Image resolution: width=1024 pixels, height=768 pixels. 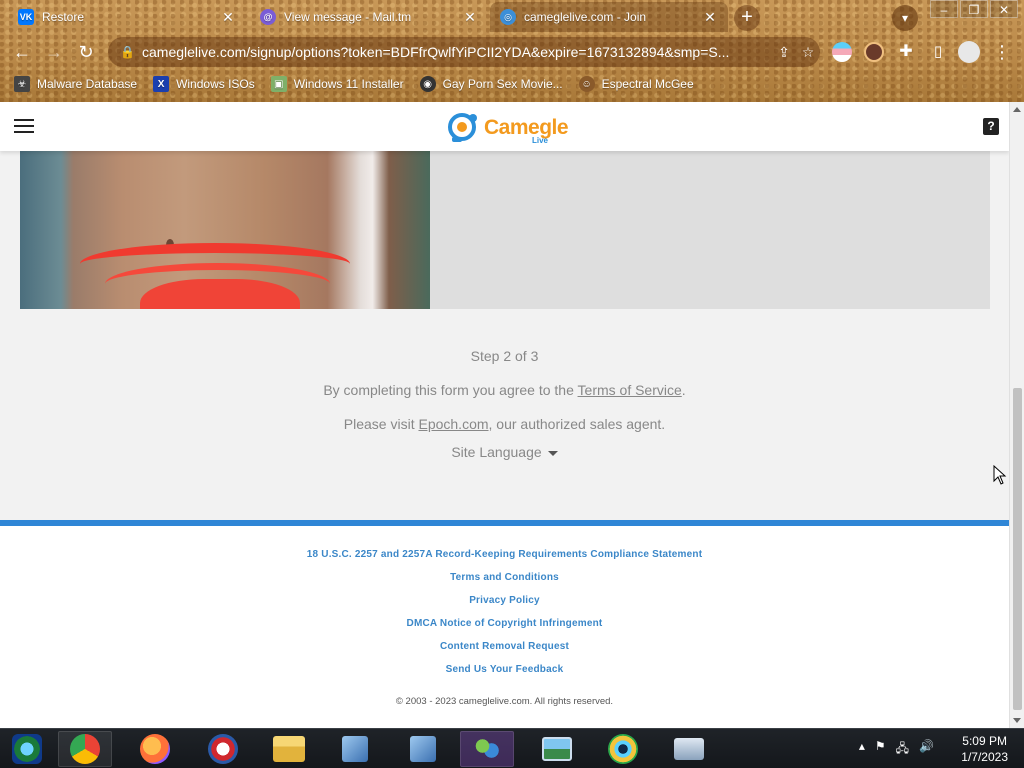 What do you see at coordinates (969, 52) in the screenshot?
I see `profile-avatar-icon` at bounding box center [969, 52].